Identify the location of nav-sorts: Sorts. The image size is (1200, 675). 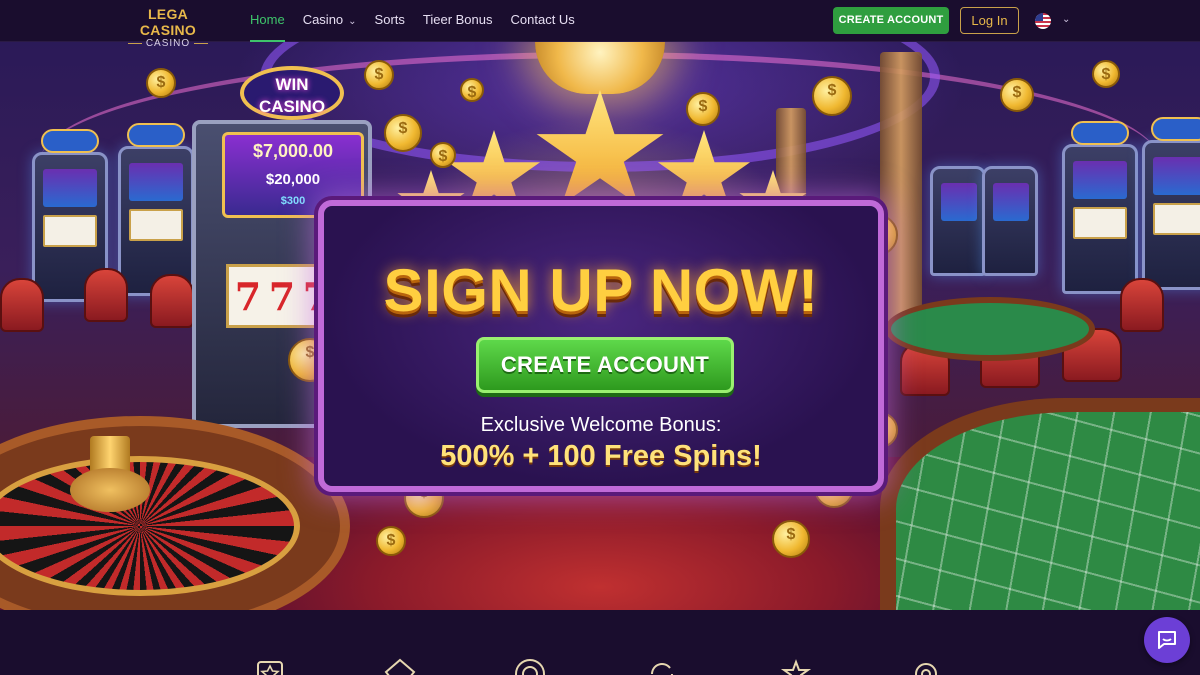
(390, 21).